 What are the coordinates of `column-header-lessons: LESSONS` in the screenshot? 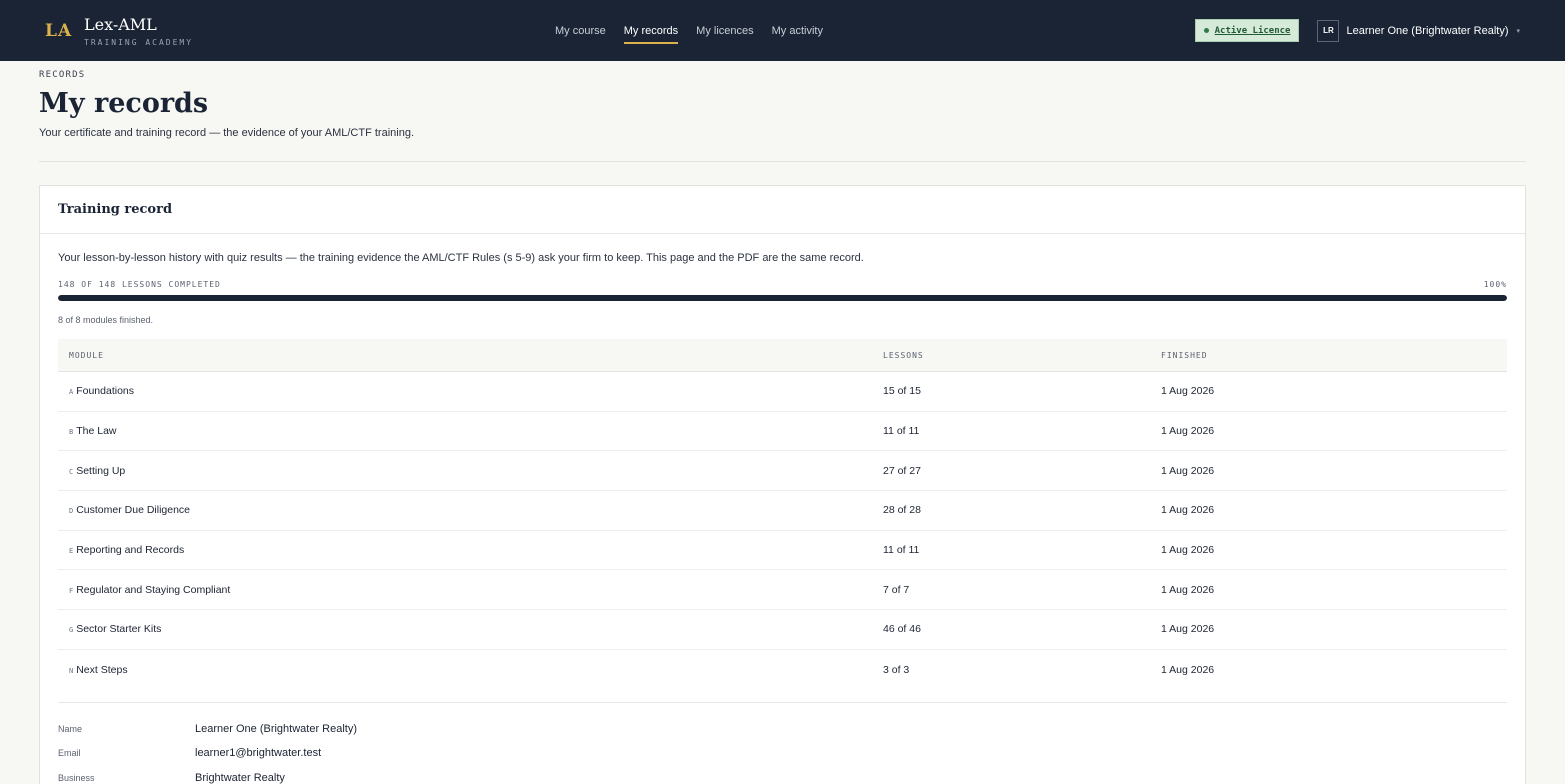 It's located at (903, 355).